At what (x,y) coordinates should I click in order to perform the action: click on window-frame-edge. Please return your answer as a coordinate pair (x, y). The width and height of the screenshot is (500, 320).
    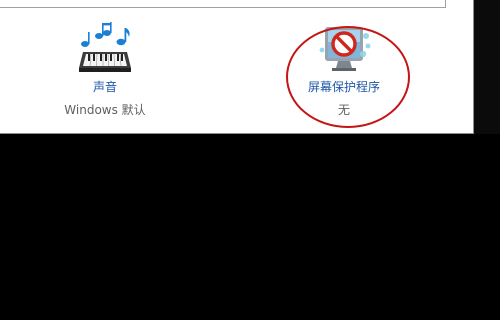
    Looking at the image, I should click on (487, 67).